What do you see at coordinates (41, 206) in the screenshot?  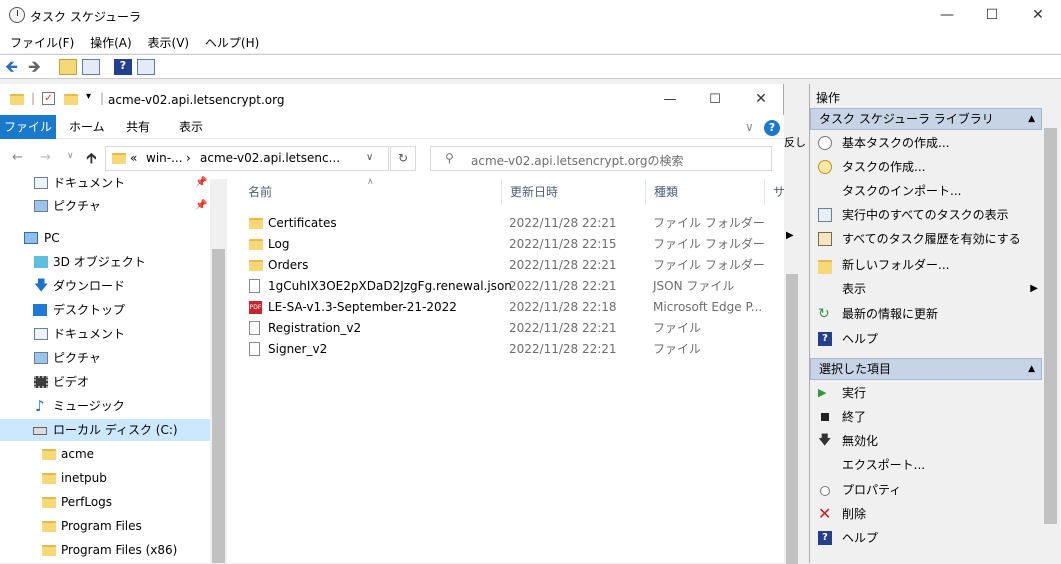 I see `picture-icon` at bounding box center [41, 206].